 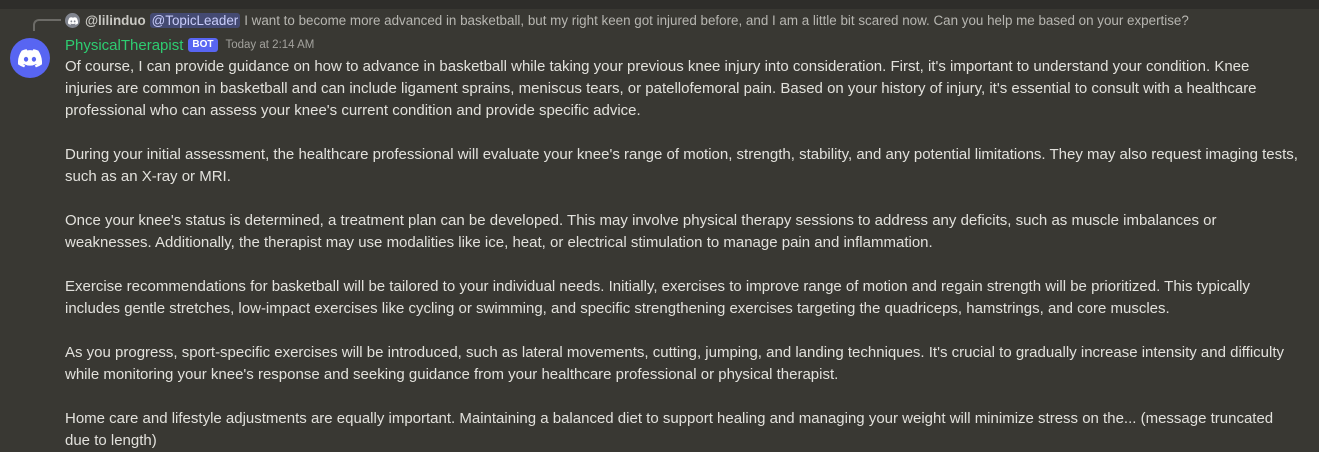 I want to click on reply-spine, so click(x=47, y=25).